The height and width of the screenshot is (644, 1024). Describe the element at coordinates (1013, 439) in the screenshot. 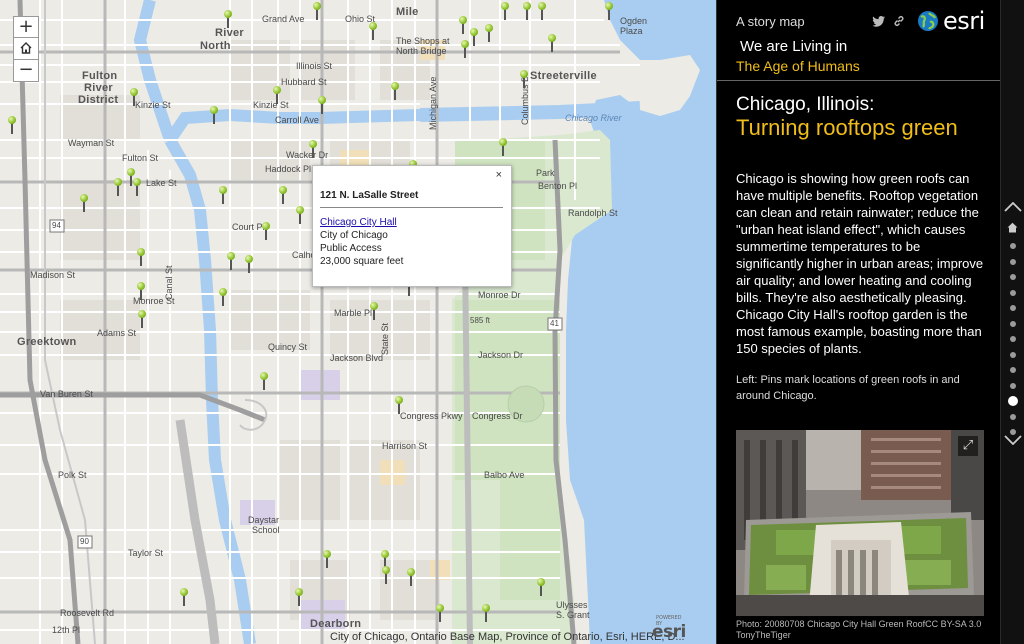

I see `chevron-down-icon` at that location.